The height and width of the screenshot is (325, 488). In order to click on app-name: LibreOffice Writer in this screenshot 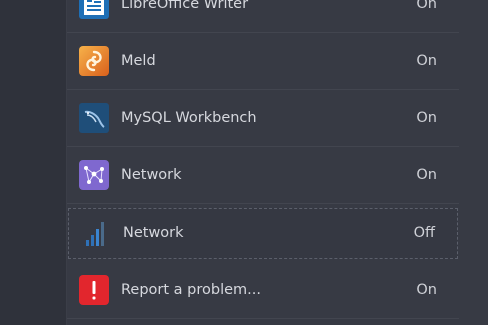, I will do `click(185, 6)`.